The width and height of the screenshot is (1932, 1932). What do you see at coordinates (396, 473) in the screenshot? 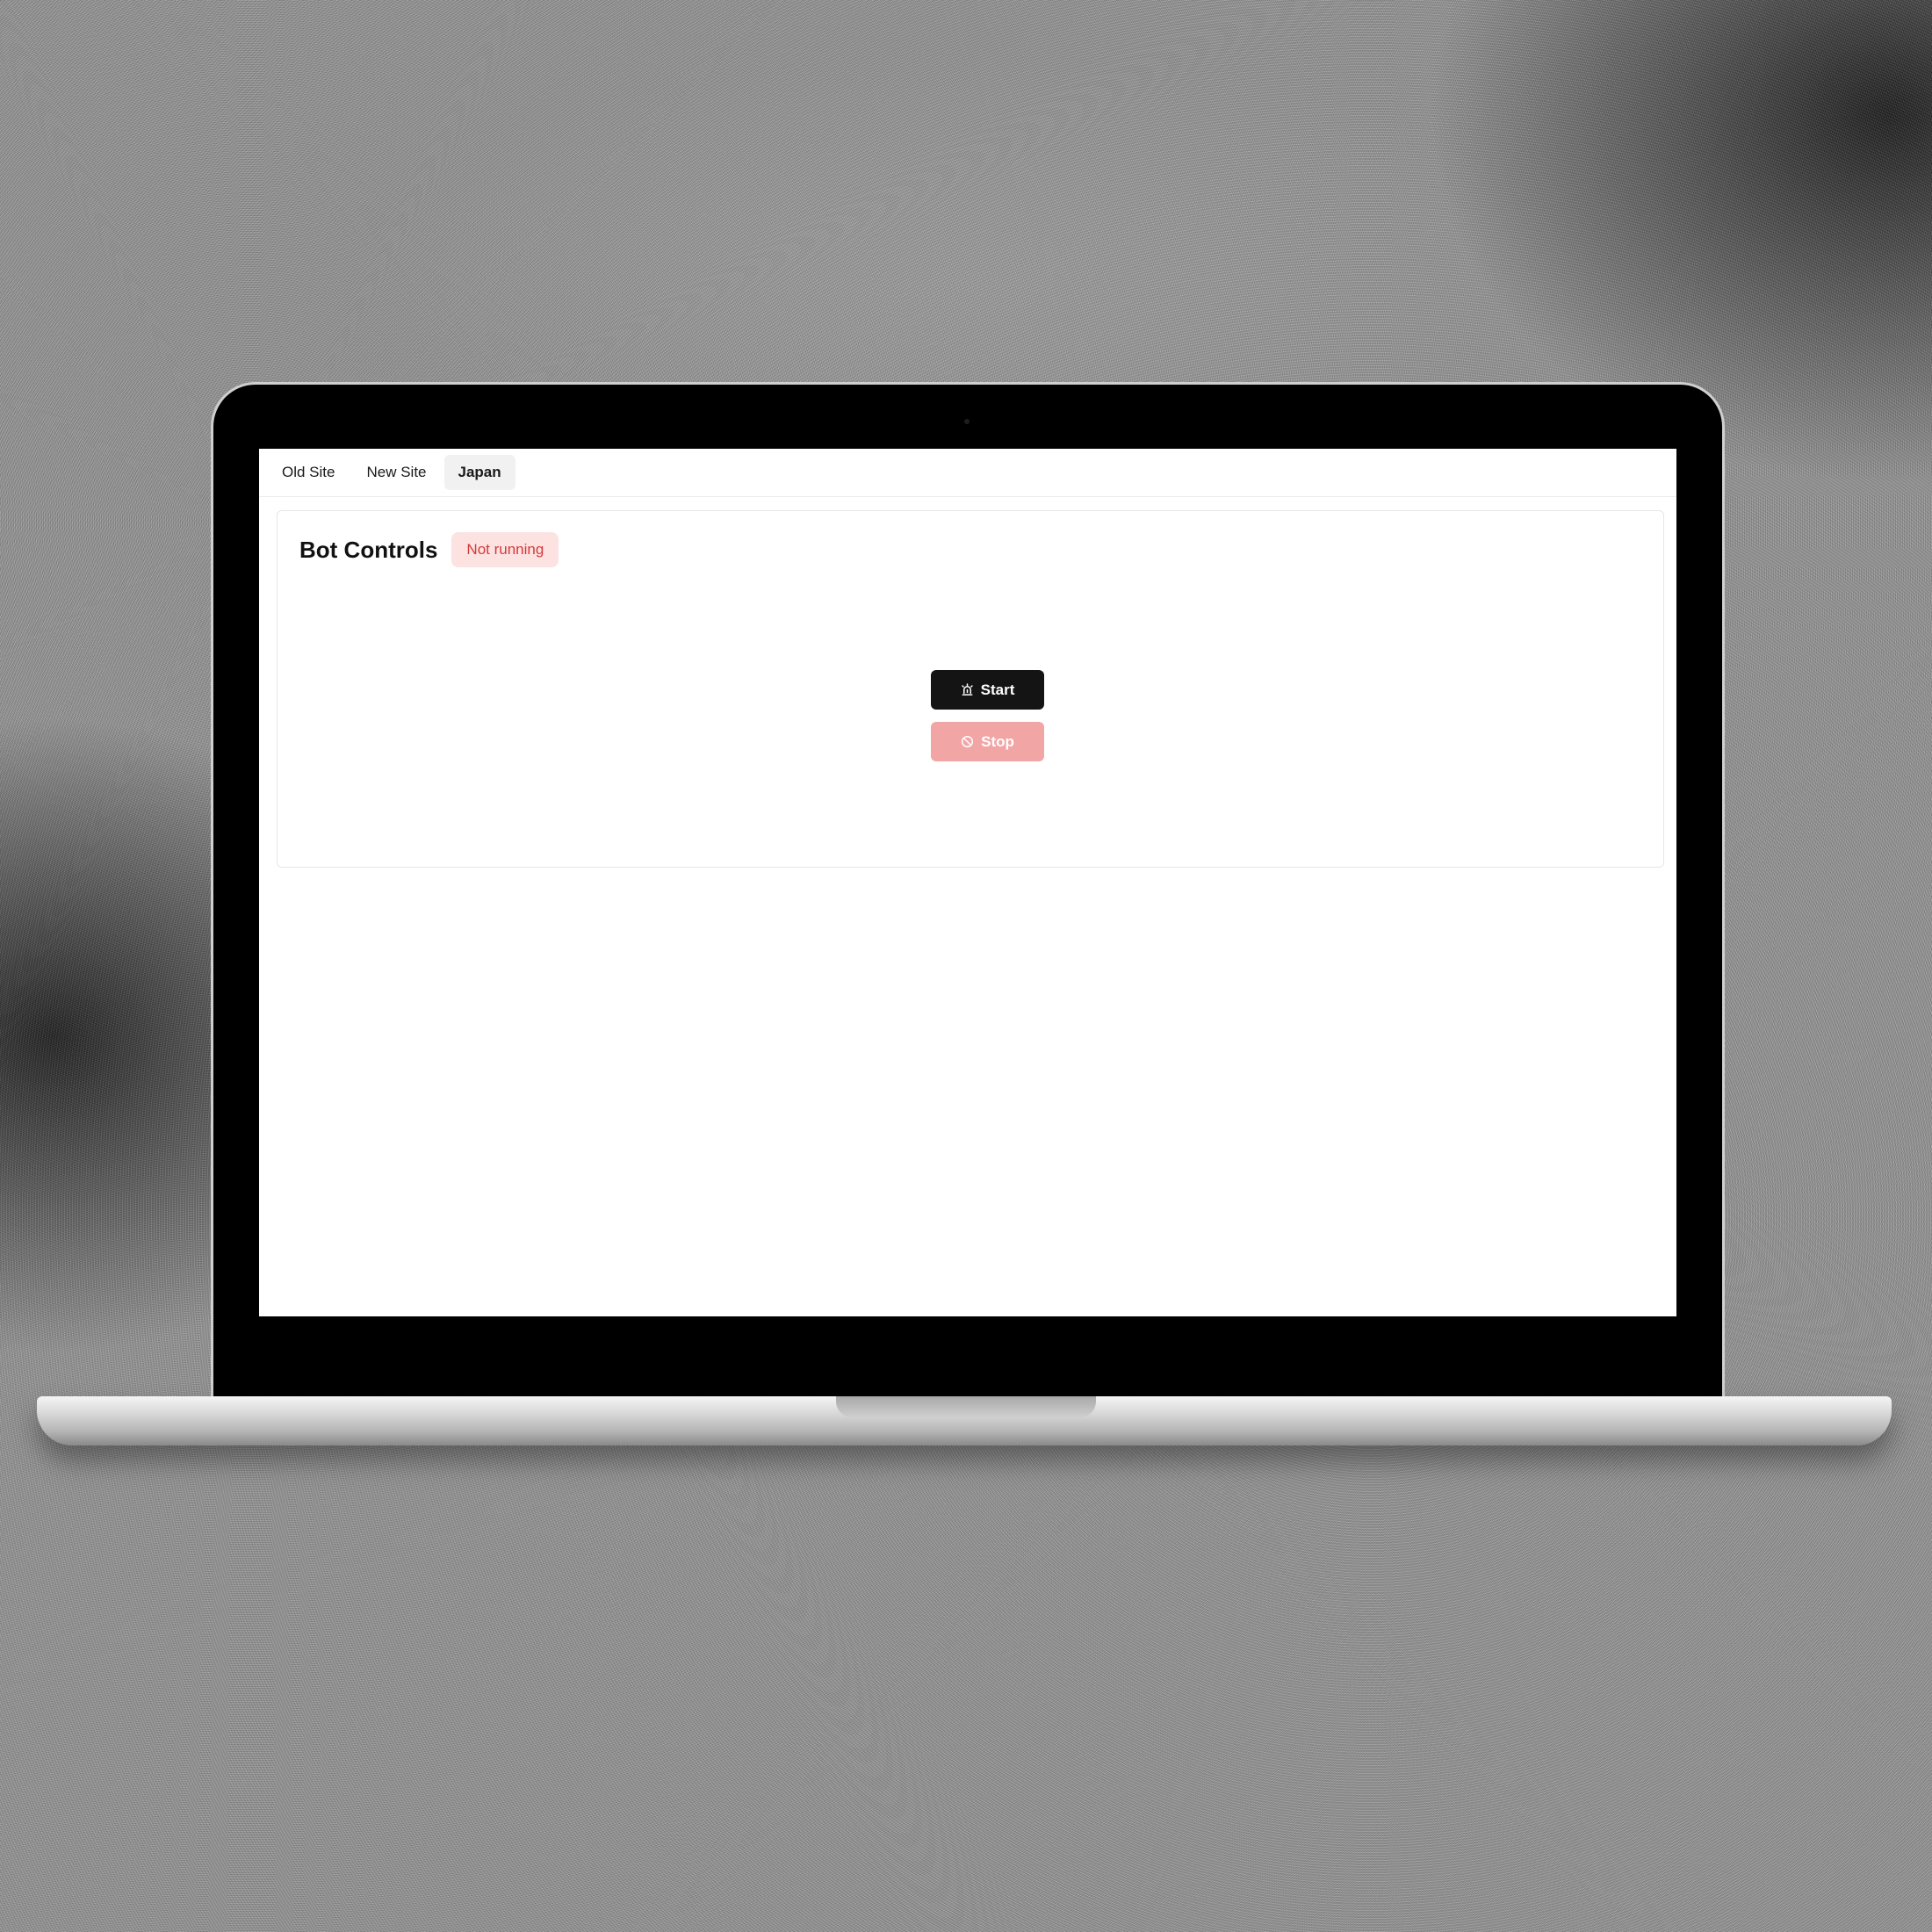
I see `tab-new-site: New Site` at bounding box center [396, 473].